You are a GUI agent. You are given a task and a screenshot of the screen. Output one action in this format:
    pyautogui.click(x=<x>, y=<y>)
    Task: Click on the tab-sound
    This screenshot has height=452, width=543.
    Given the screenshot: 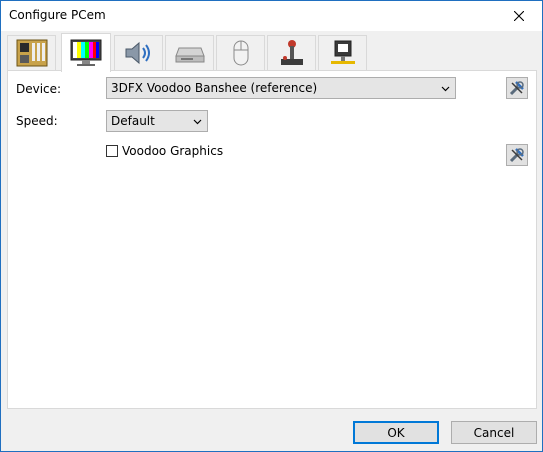 What is the action you would take?
    pyautogui.click(x=138, y=52)
    